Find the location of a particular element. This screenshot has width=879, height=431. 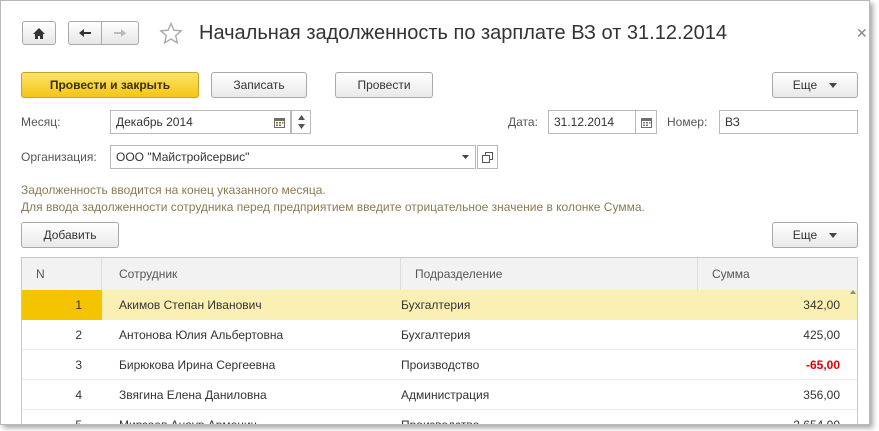

date-label: Дата: is located at coordinates (523, 122).